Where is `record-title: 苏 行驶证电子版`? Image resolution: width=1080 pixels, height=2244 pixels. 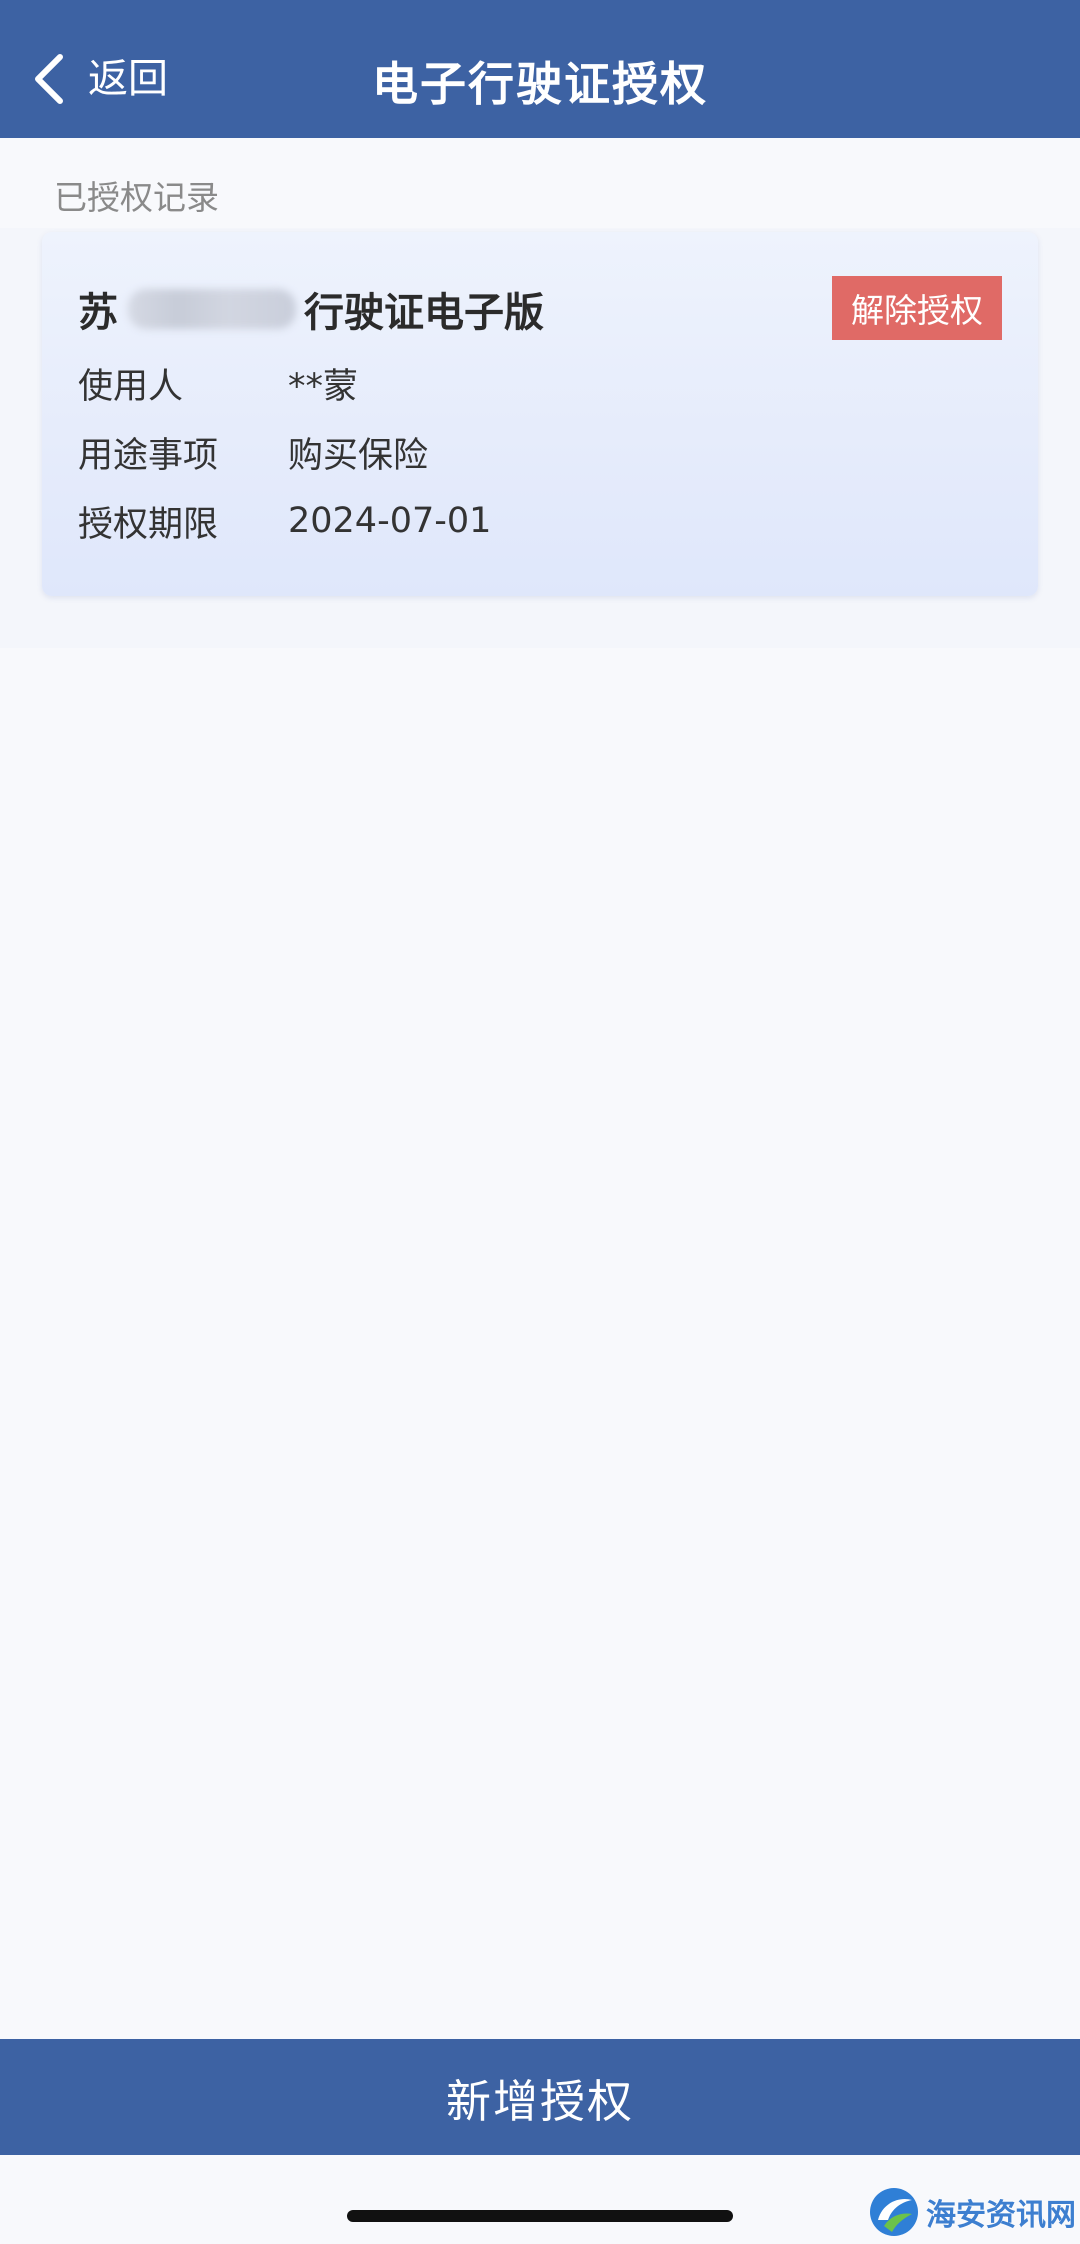
record-title: 苏 行驶证电子版 is located at coordinates (311, 310).